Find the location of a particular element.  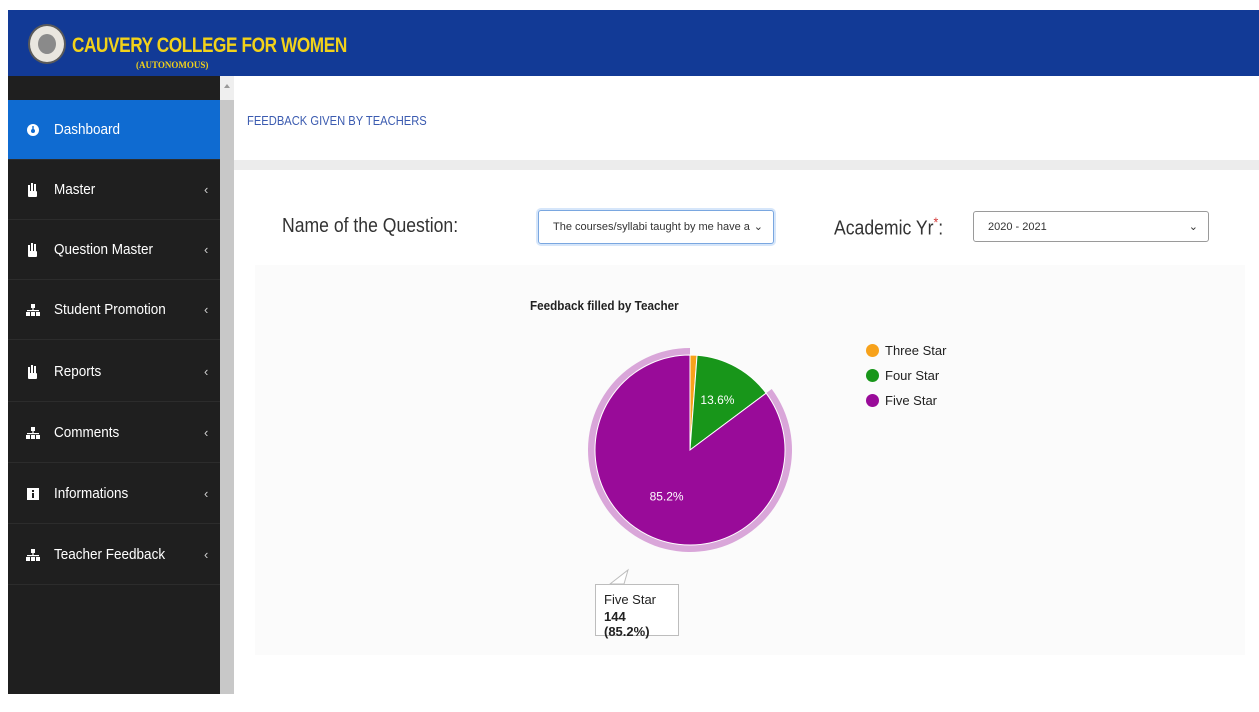

chart-tooltip: Five Star 144 (85.2%) is located at coordinates (637, 611).